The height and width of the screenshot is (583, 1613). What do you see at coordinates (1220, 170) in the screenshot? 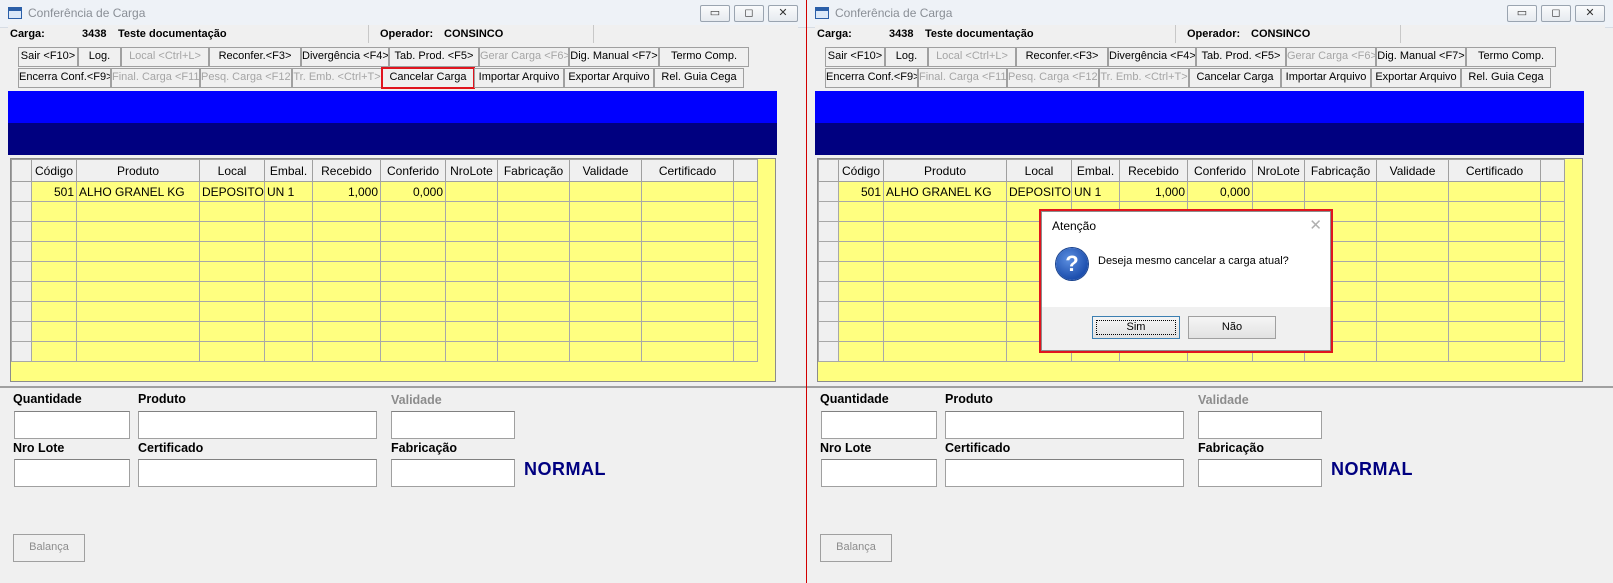
I see `column-header-conferido: Conferido` at bounding box center [1220, 170].